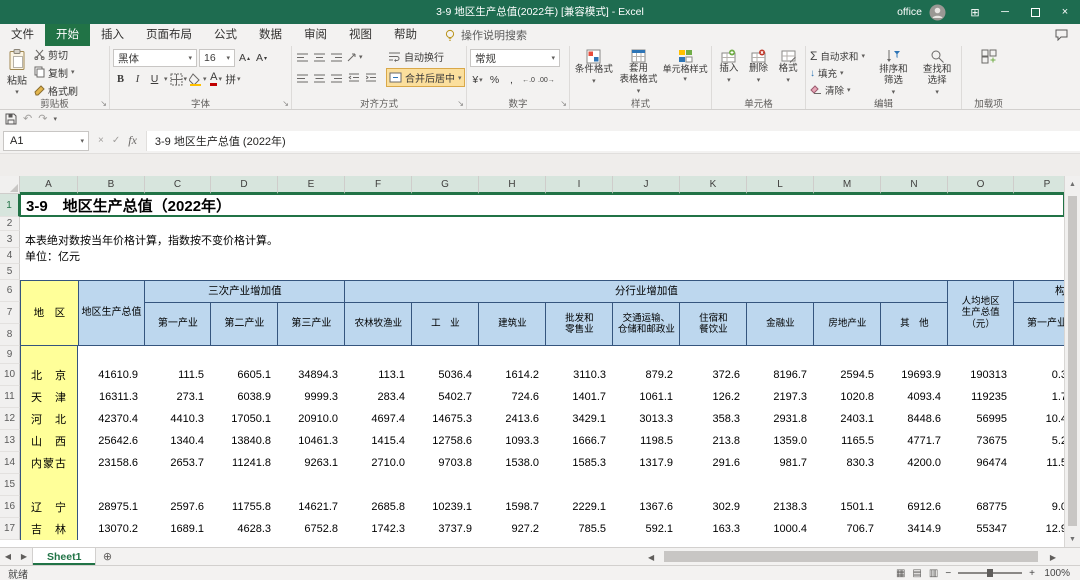 Image resolution: width=1080 pixels, height=580 pixels. Describe the element at coordinates (319, 78) in the screenshot. I see `align-center-button` at that location.